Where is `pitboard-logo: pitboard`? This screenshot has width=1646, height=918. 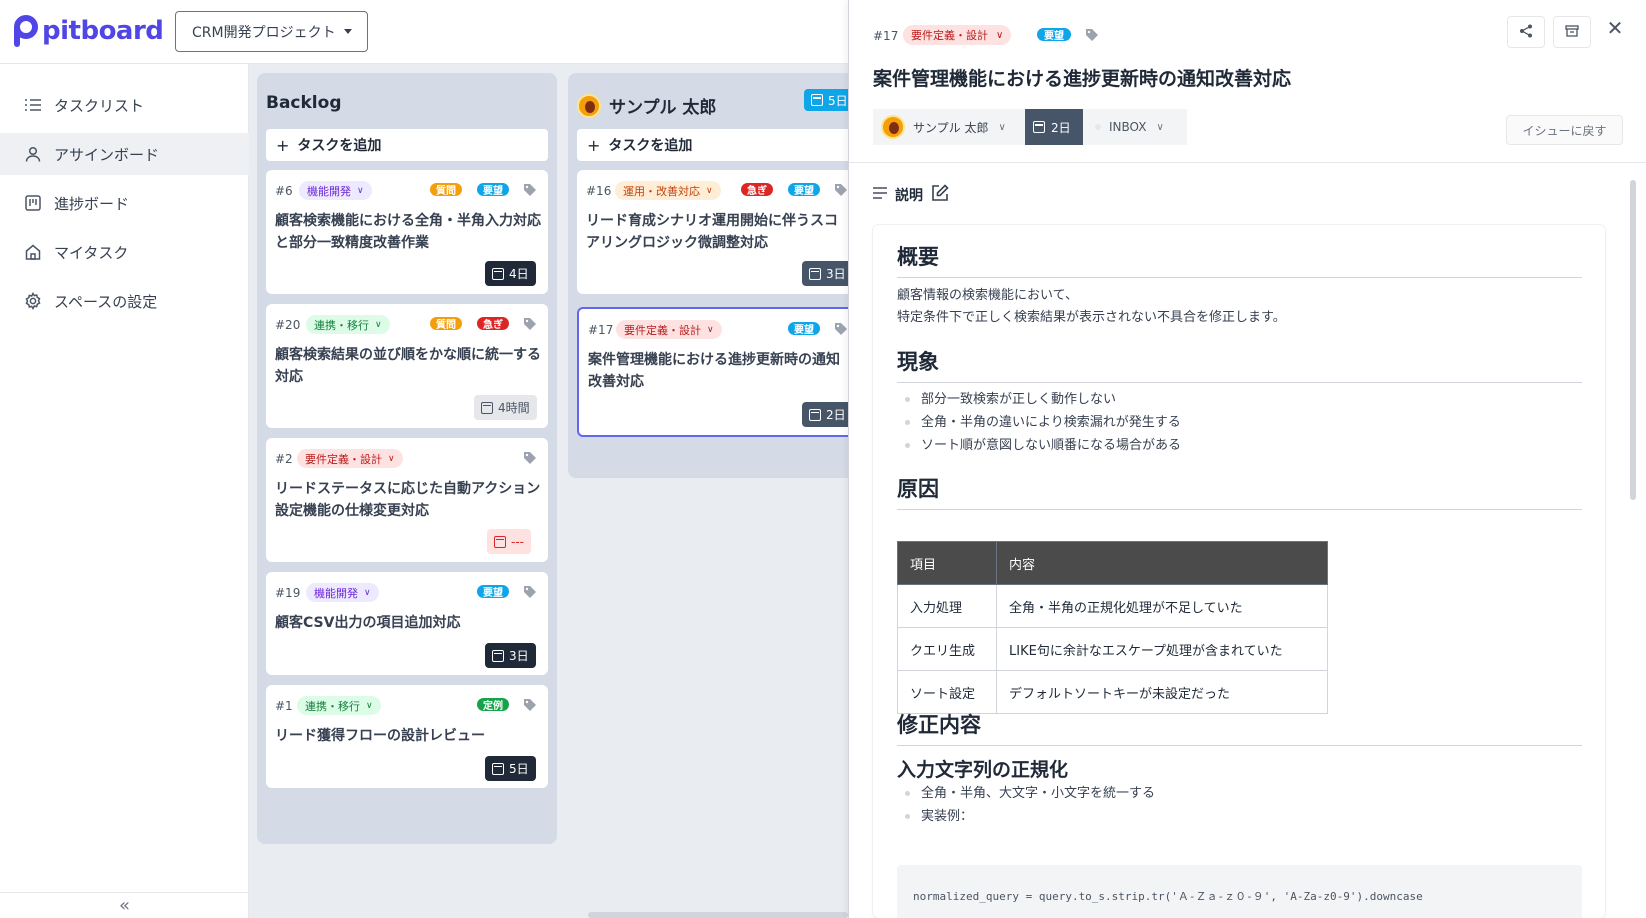
pitboard-logo: pitboard is located at coordinates (88, 31).